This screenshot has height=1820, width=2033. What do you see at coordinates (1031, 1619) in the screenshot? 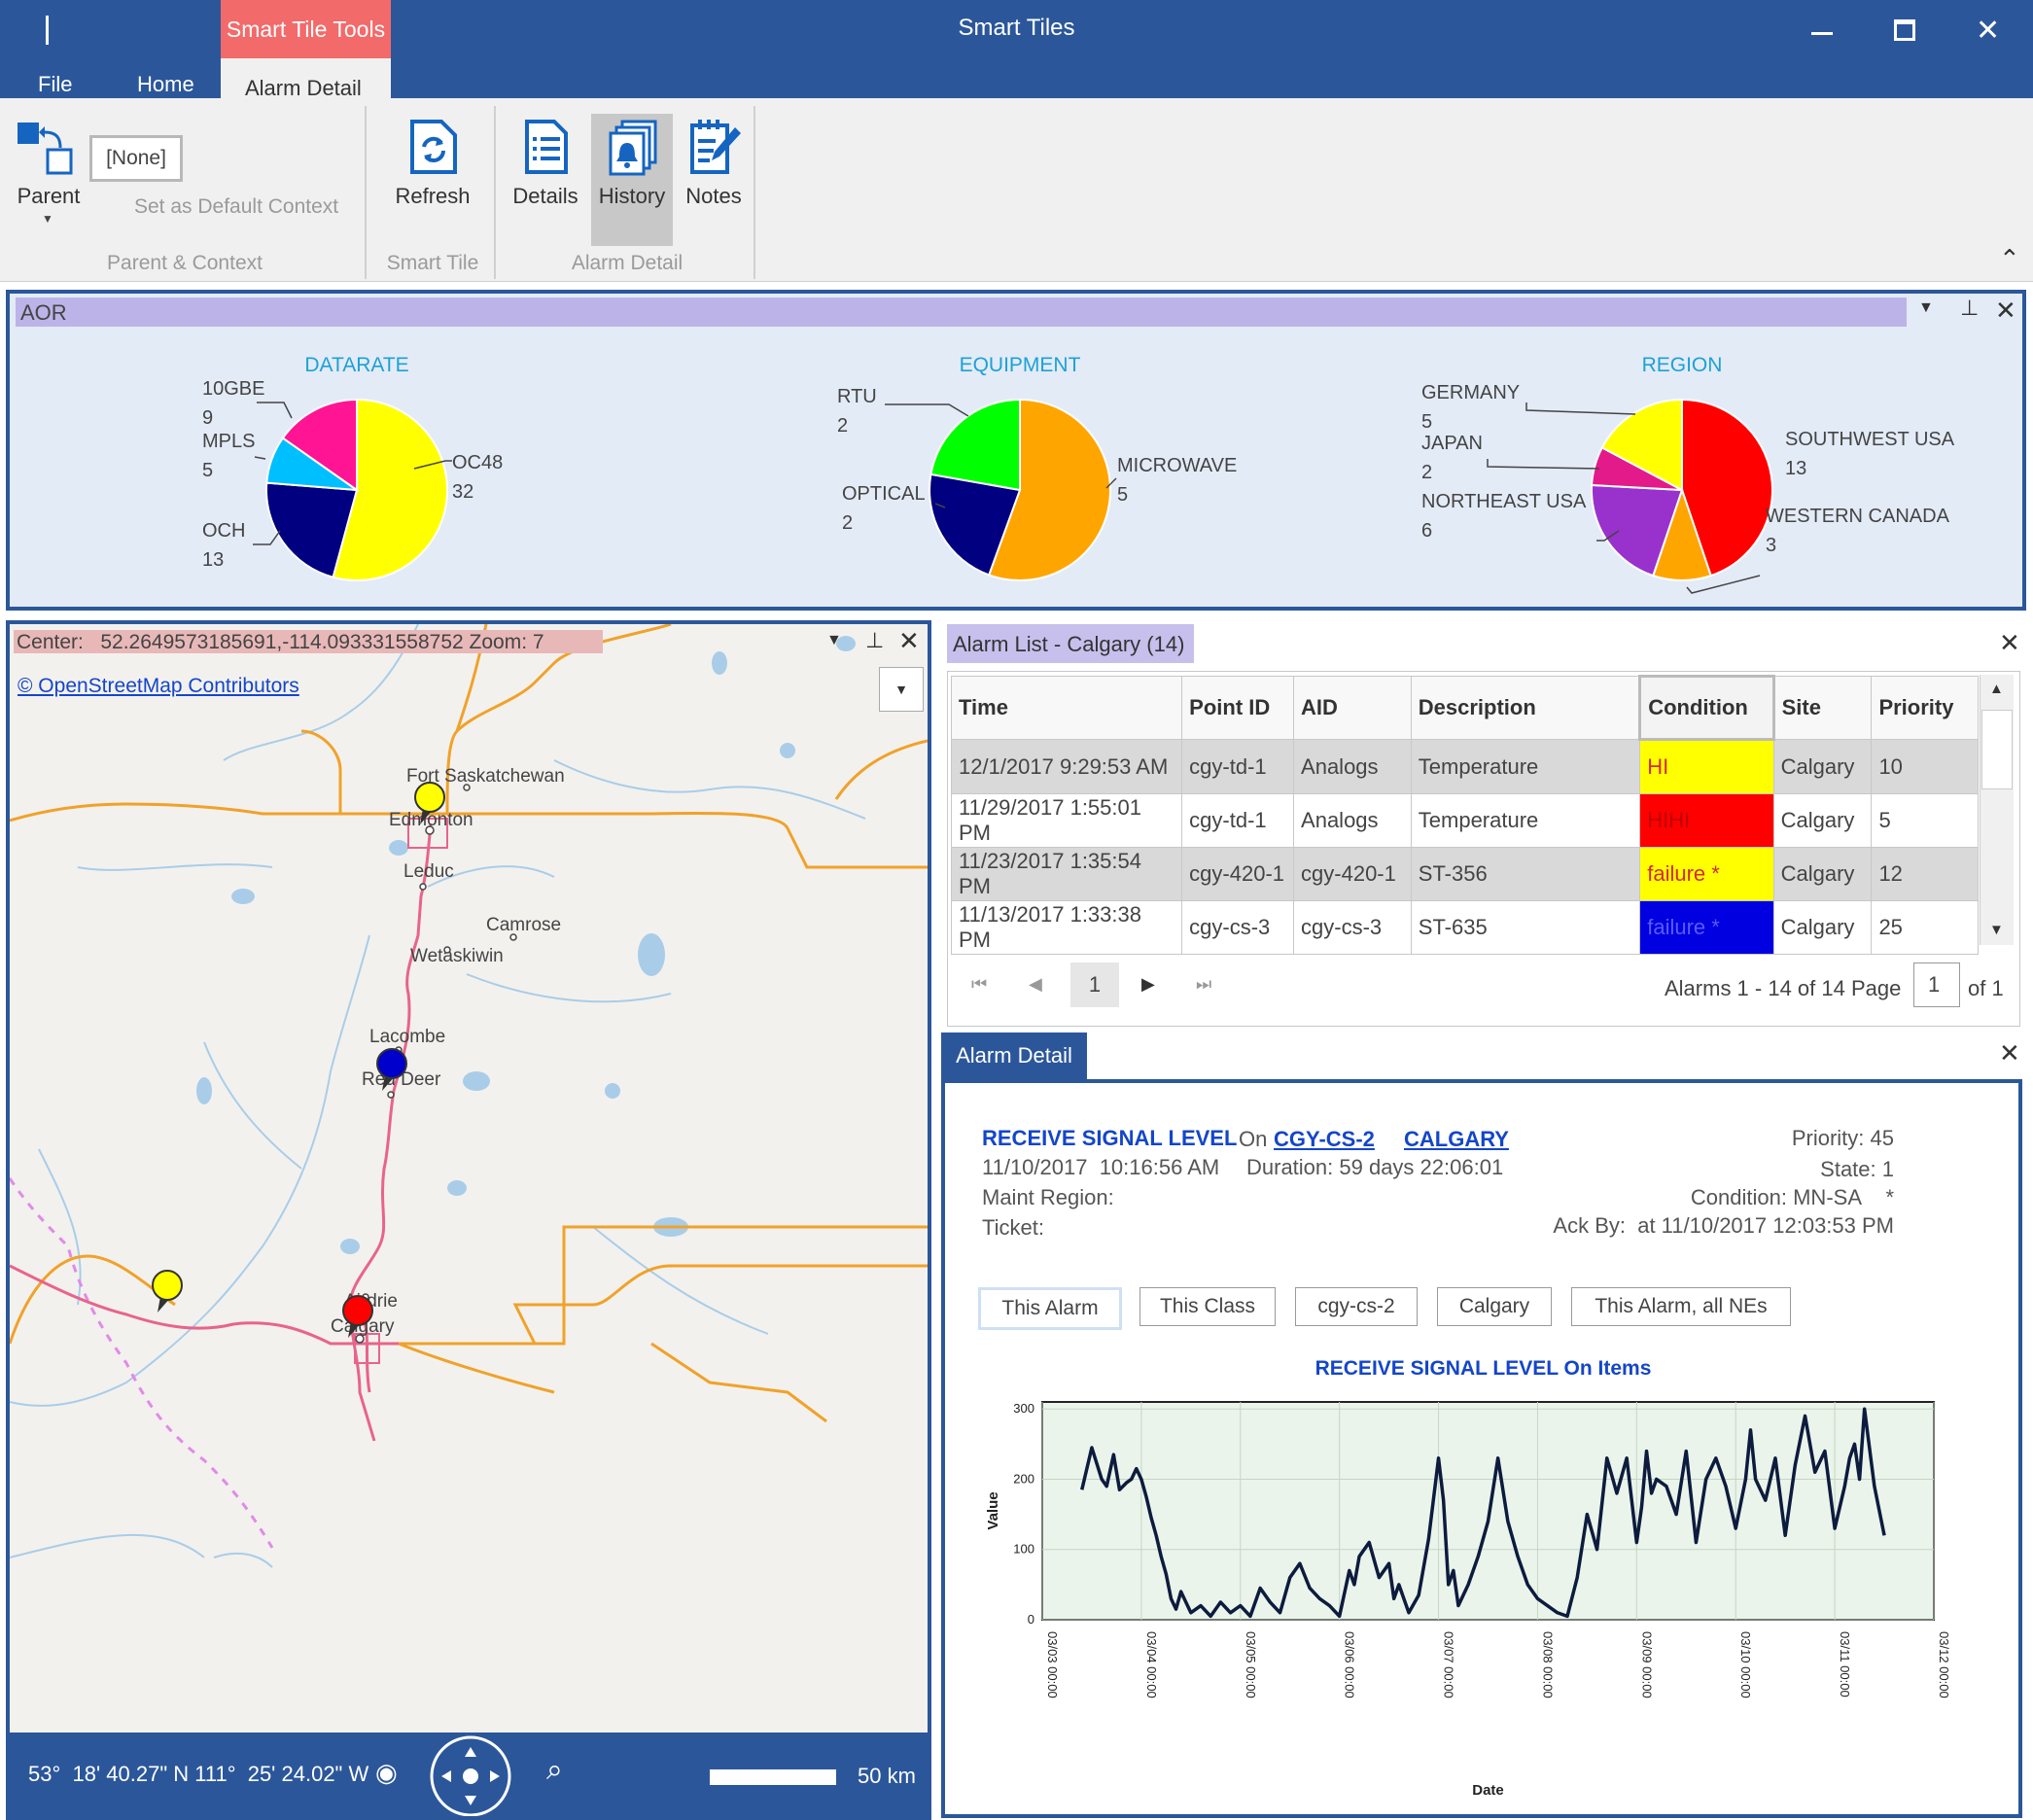
I see `y-tick-label: 0` at bounding box center [1031, 1619].